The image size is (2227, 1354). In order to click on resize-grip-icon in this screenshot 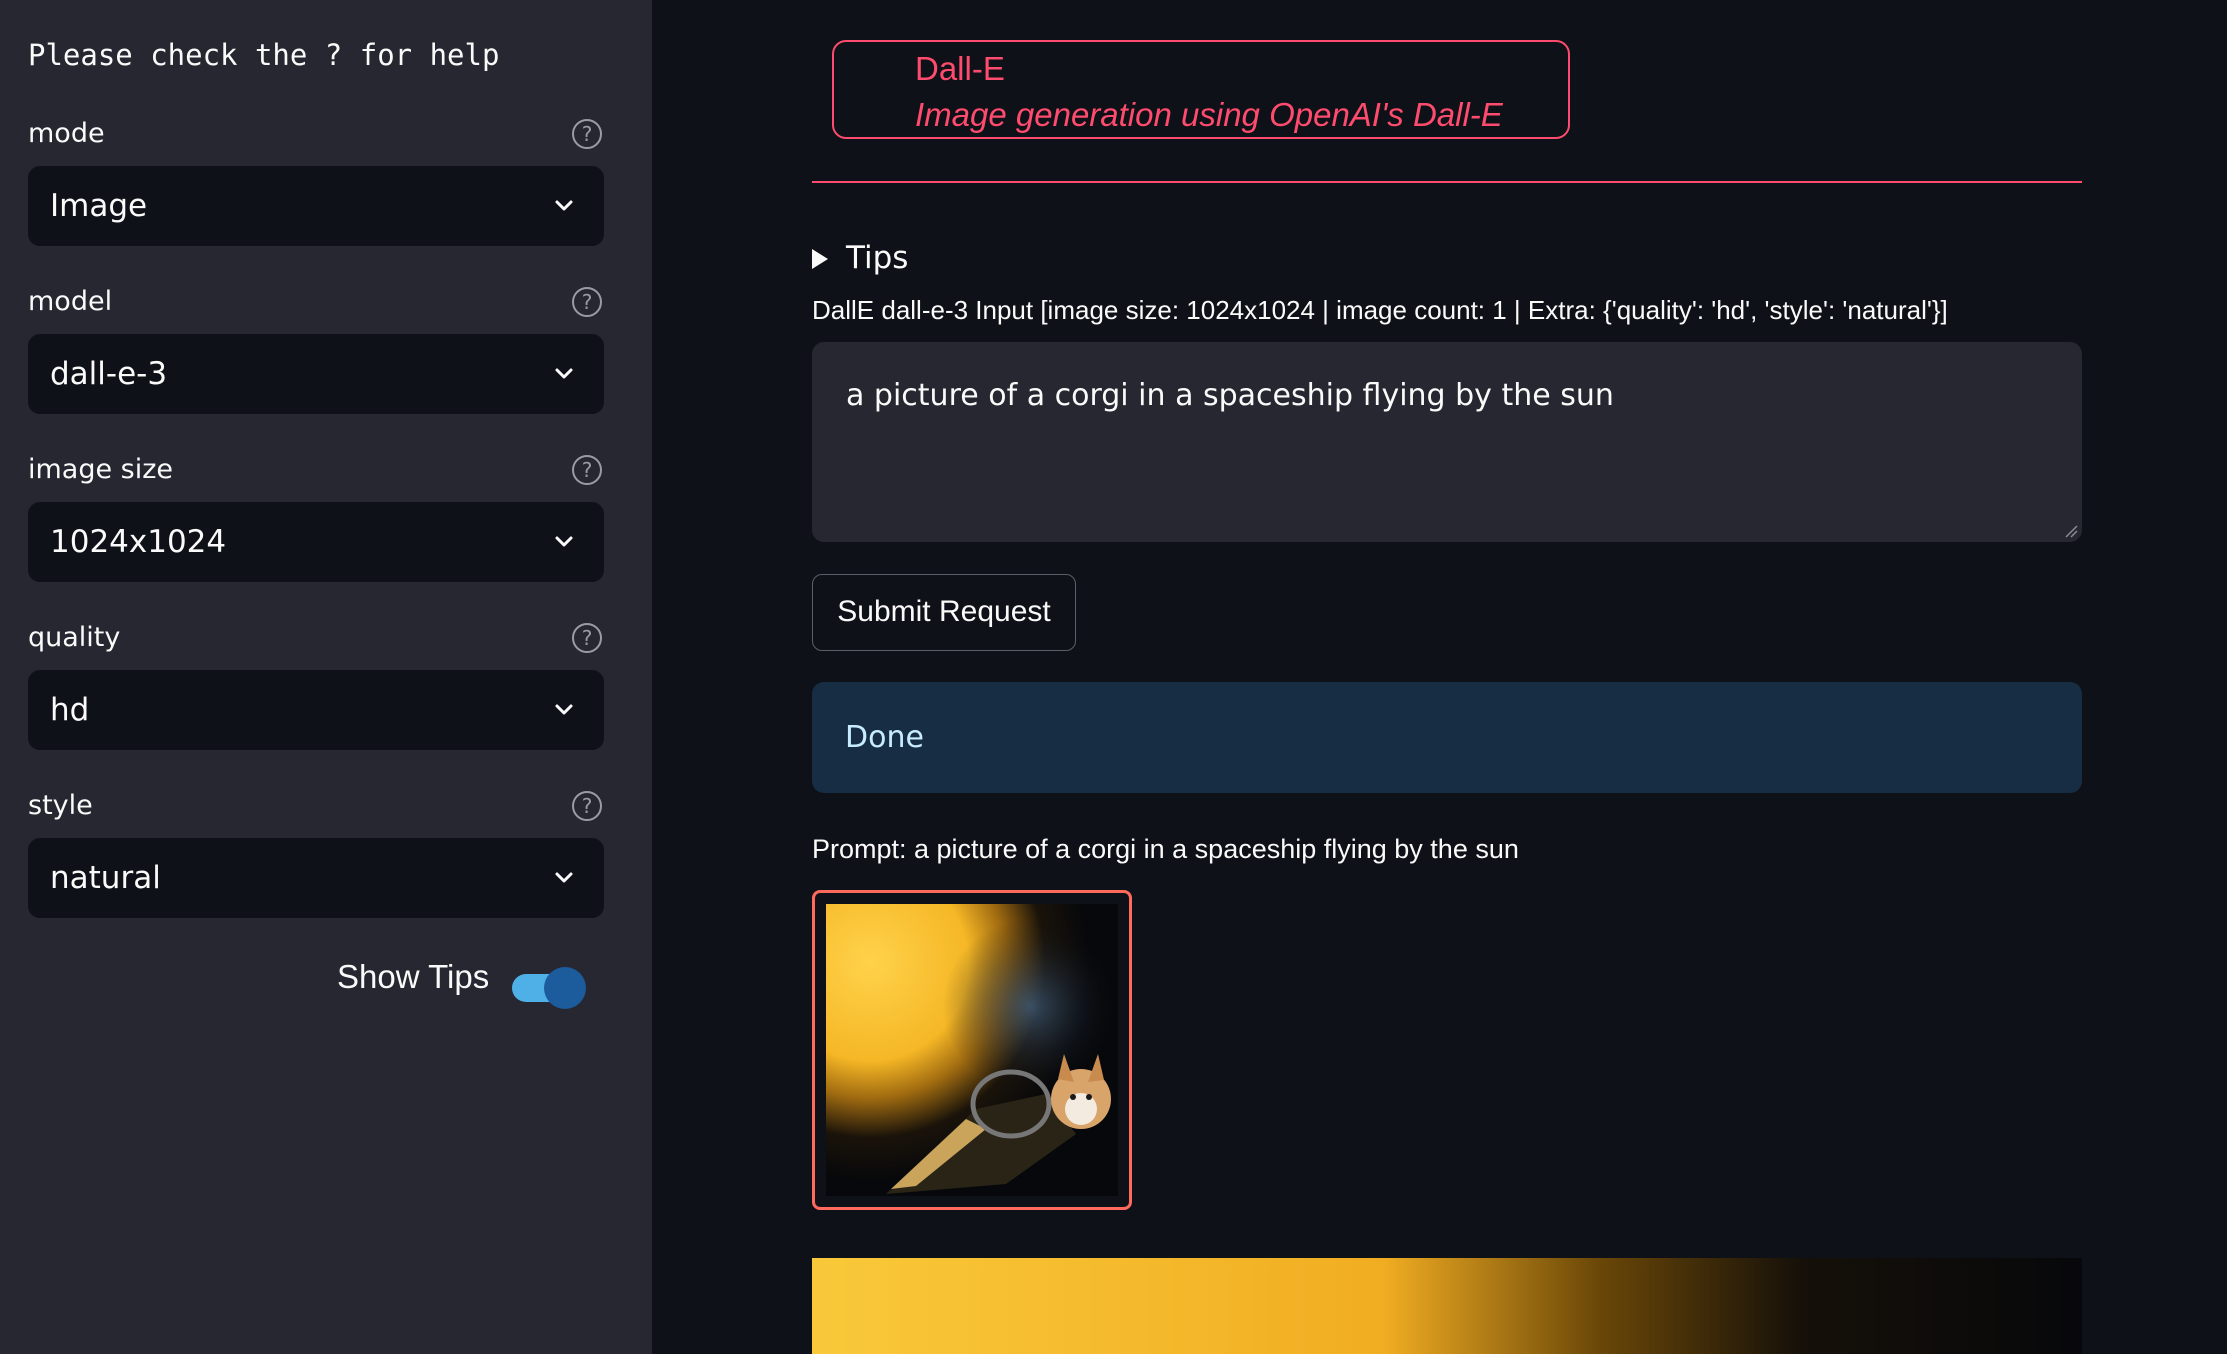, I will do `click(2071, 531)`.